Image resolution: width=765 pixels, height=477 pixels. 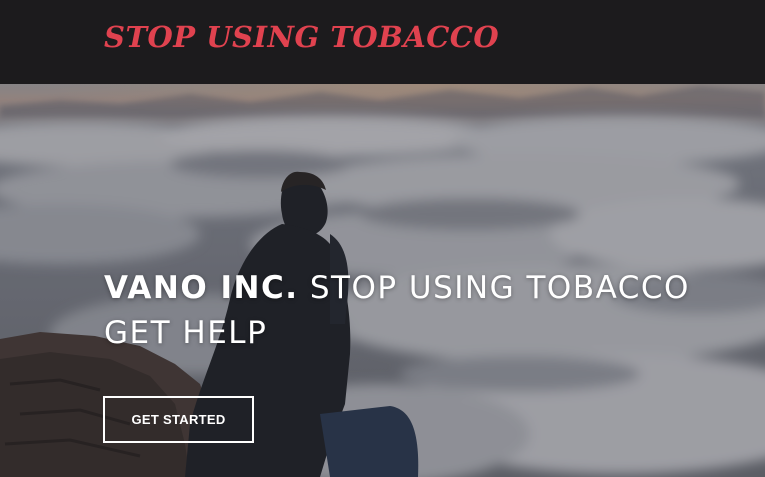 What do you see at coordinates (499, 288) in the screenshot?
I see `hero-title-tagline: STOP USING TOBACCO` at bounding box center [499, 288].